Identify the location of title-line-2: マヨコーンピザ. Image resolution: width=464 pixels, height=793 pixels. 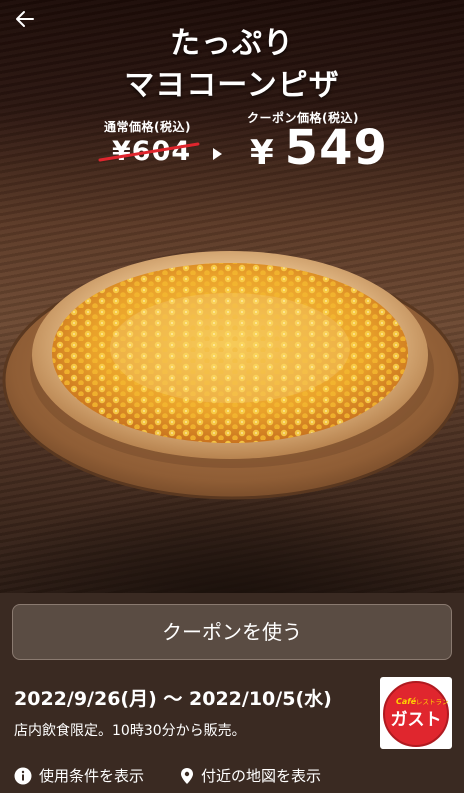
(232, 85).